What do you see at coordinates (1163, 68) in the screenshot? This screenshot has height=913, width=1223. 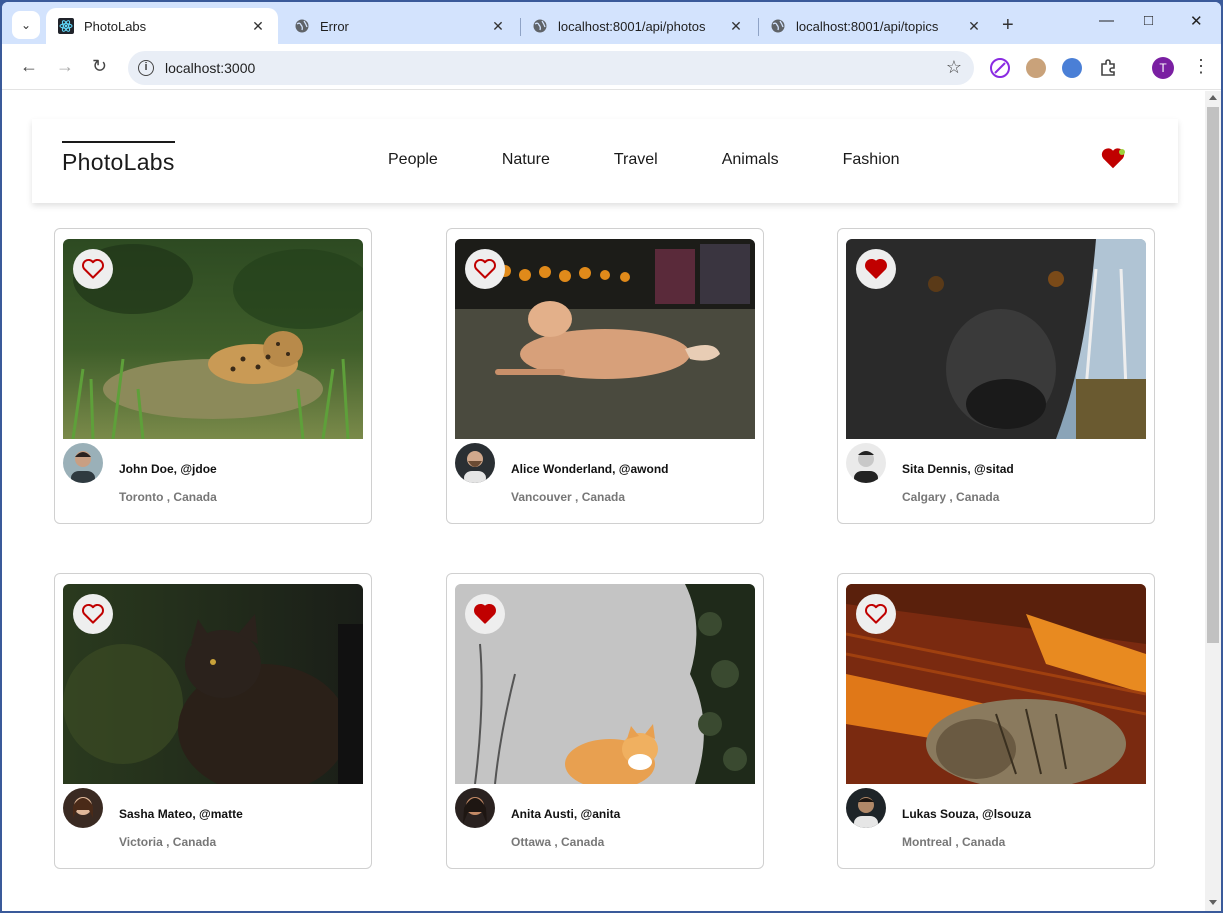 I see `profile-avatar: T` at bounding box center [1163, 68].